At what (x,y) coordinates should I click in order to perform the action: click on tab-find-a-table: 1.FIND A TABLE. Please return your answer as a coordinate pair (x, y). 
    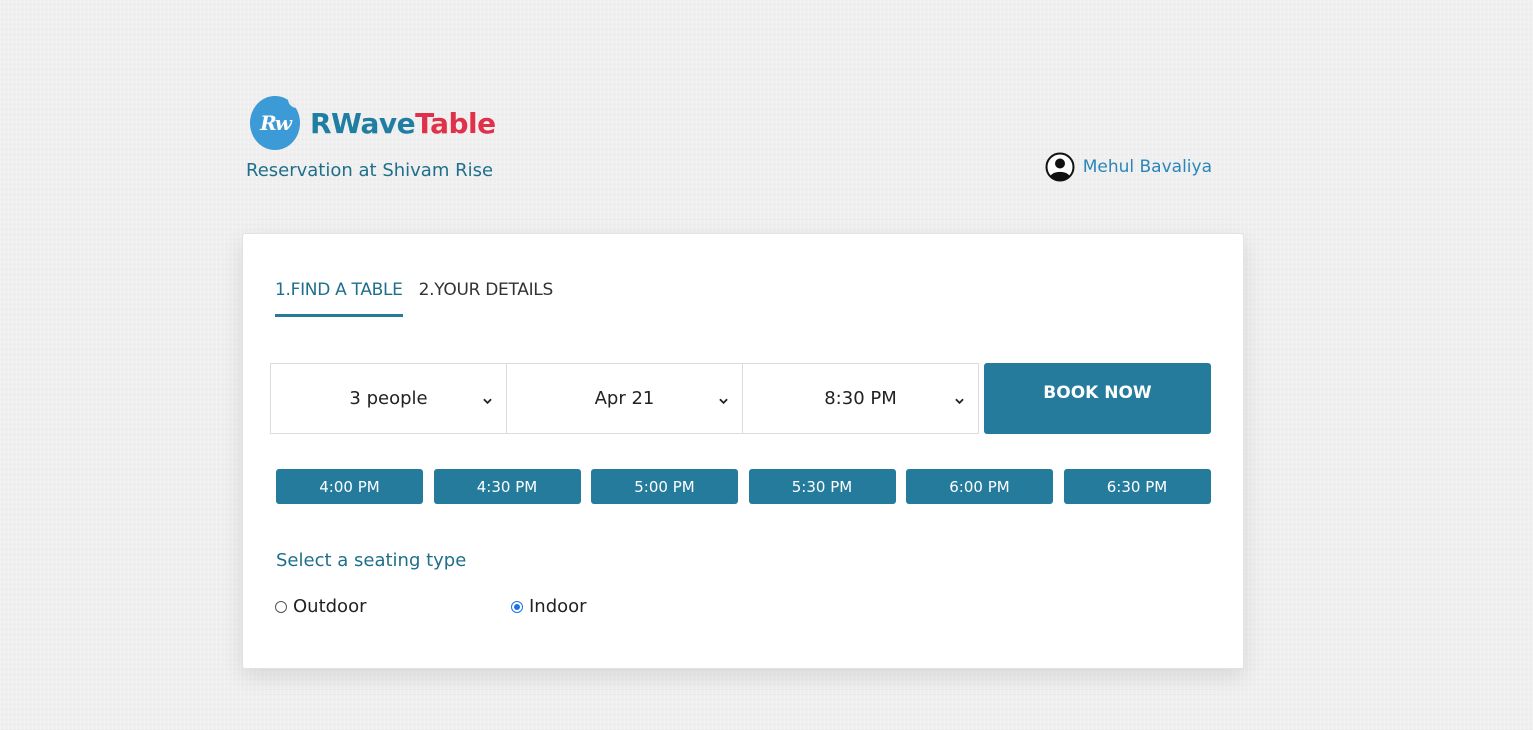
    Looking at the image, I should click on (339, 298).